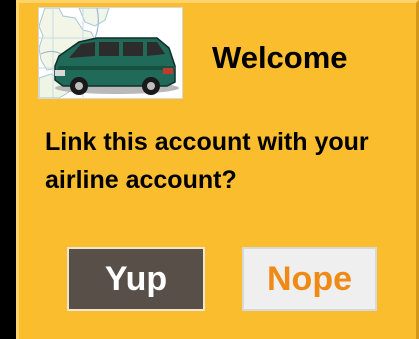 The width and height of the screenshot is (419, 339). What do you see at coordinates (280, 57) in the screenshot?
I see `dialog-title: Welcome` at bounding box center [280, 57].